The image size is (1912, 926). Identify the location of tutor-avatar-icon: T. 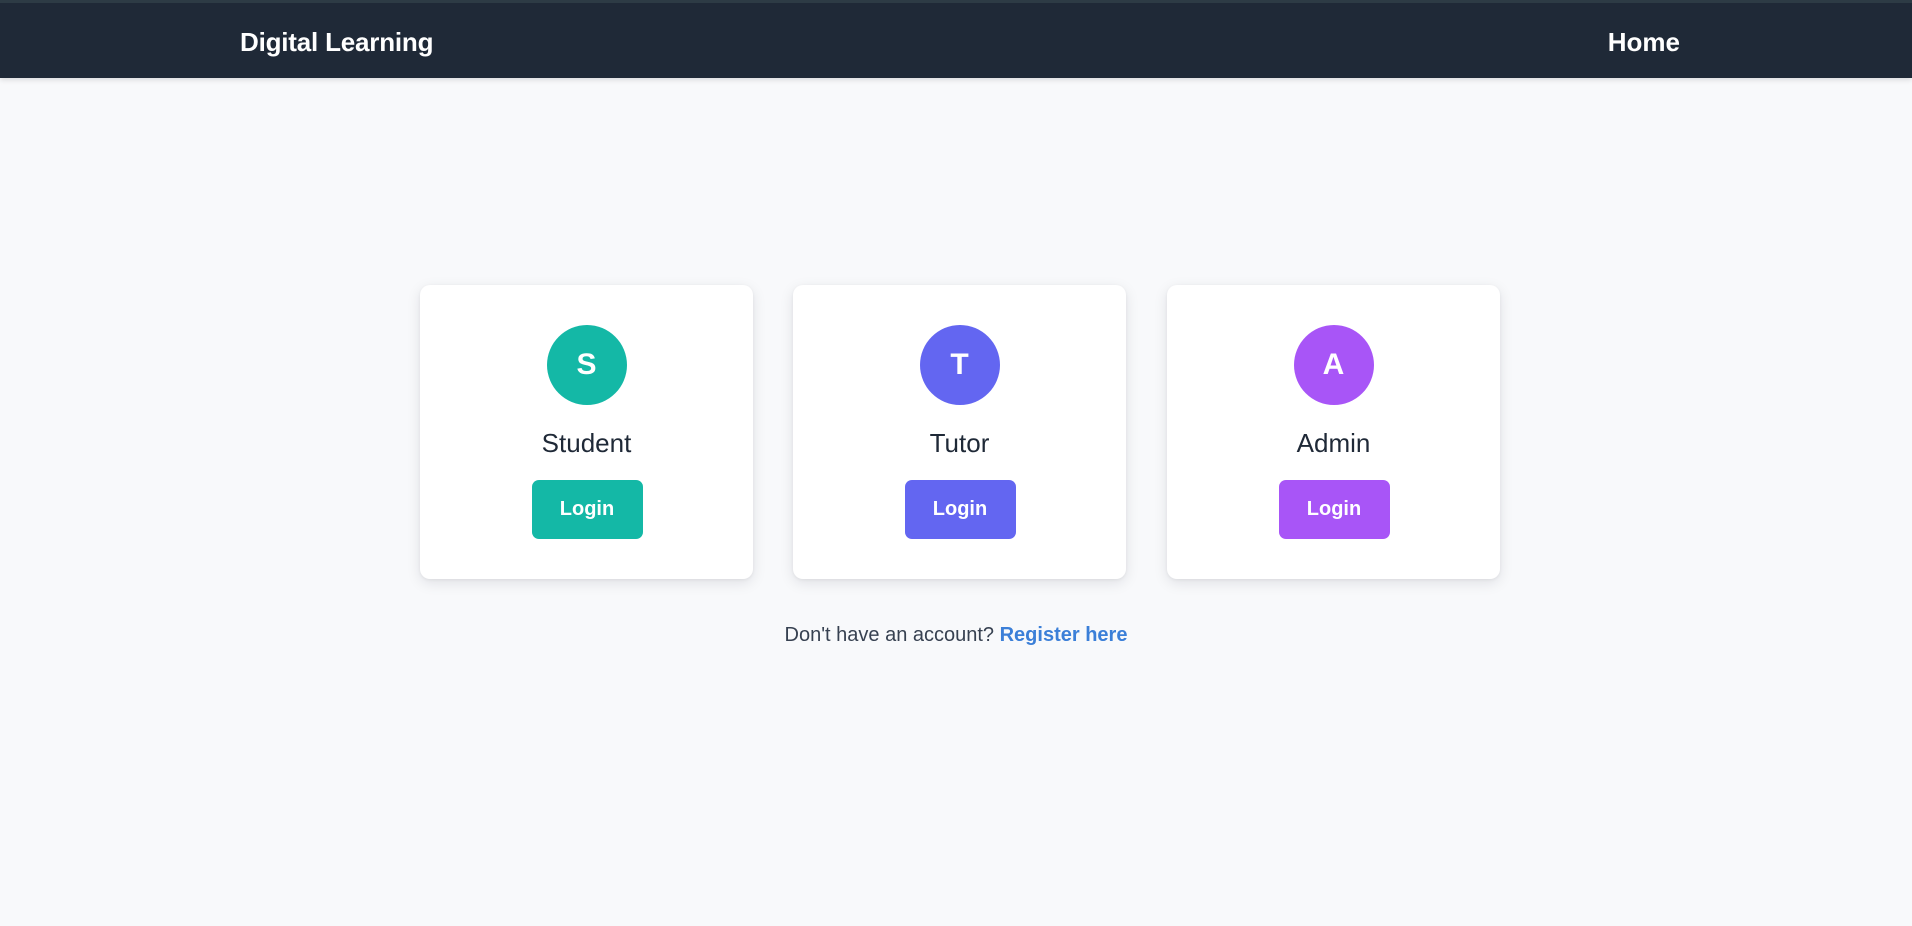
(959, 365).